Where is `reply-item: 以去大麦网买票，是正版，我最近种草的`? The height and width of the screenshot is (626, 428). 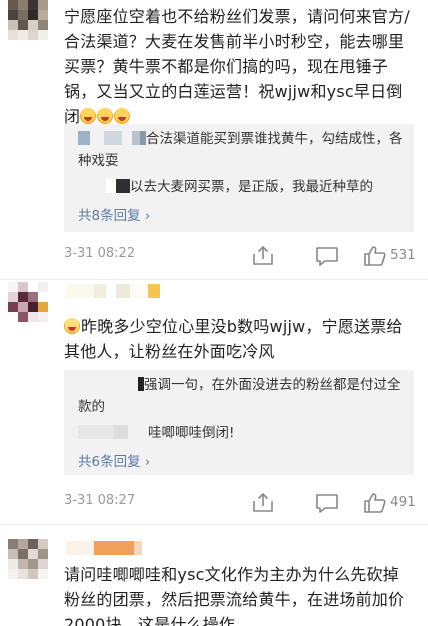
reply-item: 以去大麦网买票，是正版，我最近种草的 is located at coordinates (255, 187).